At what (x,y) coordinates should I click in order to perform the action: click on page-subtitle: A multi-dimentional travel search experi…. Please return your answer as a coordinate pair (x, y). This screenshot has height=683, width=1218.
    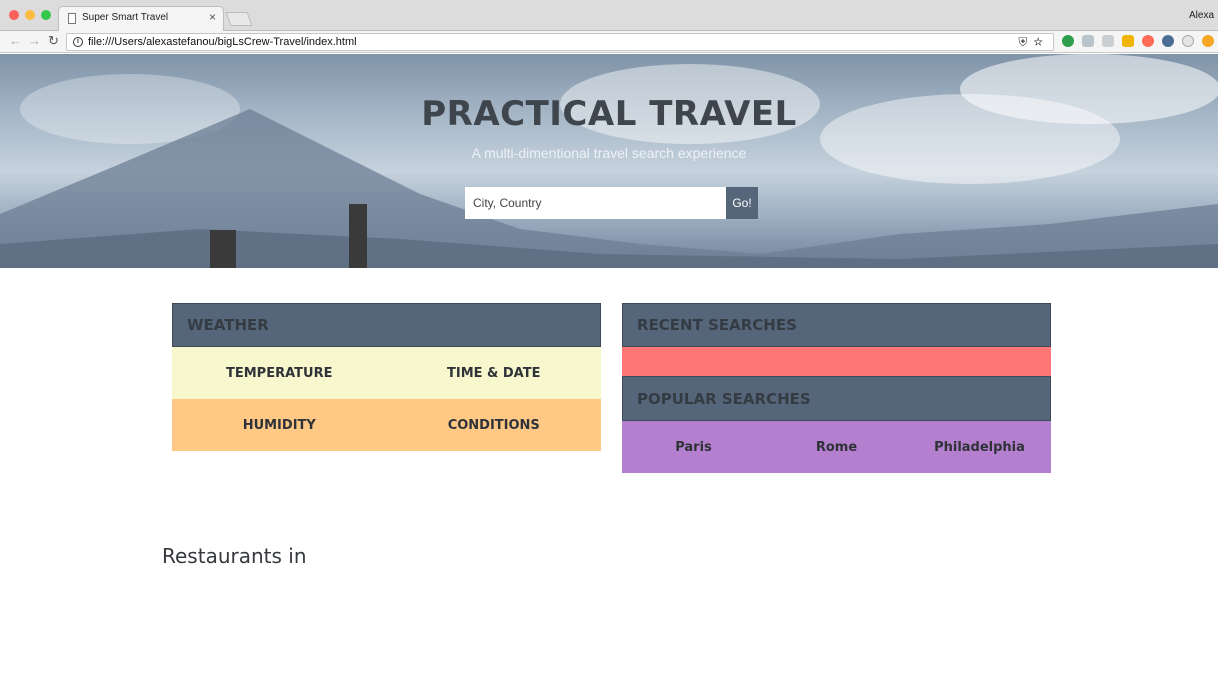
    Looking at the image, I should click on (609, 153).